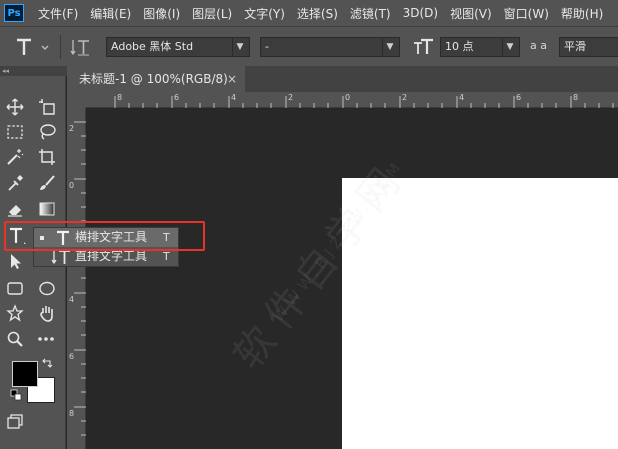 This screenshot has width=618, height=449. What do you see at coordinates (80, 278) in the screenshot?
I see `vertical-ruler-ticks` at bounding box center [80, 278].